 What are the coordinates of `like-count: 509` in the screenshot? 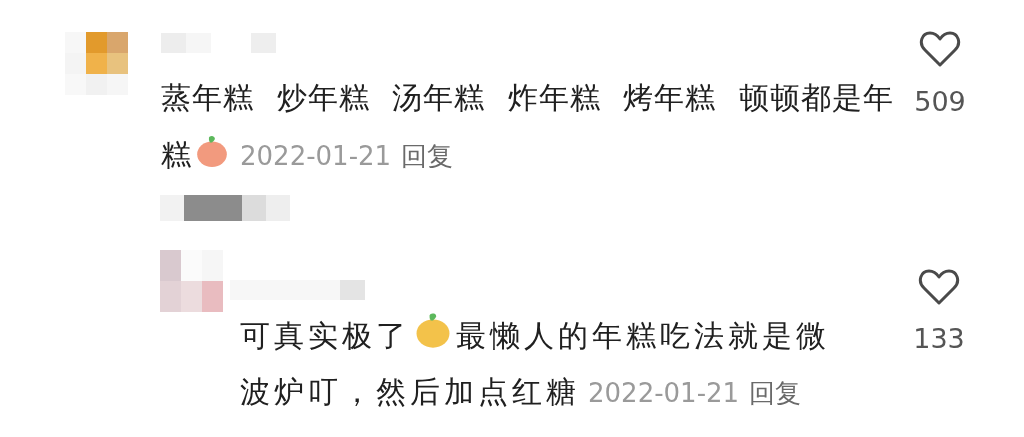 It's located at (940, 101).